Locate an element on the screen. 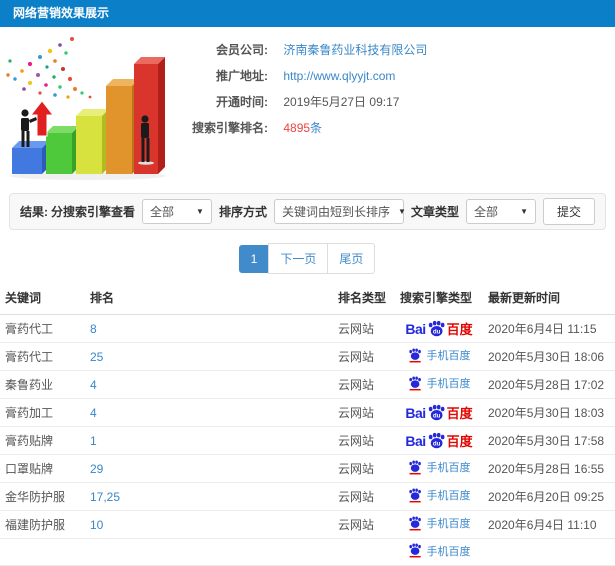 The image size is (615, 566). keyword-cell: 金华防护服 is located at coordinates (42, 496).